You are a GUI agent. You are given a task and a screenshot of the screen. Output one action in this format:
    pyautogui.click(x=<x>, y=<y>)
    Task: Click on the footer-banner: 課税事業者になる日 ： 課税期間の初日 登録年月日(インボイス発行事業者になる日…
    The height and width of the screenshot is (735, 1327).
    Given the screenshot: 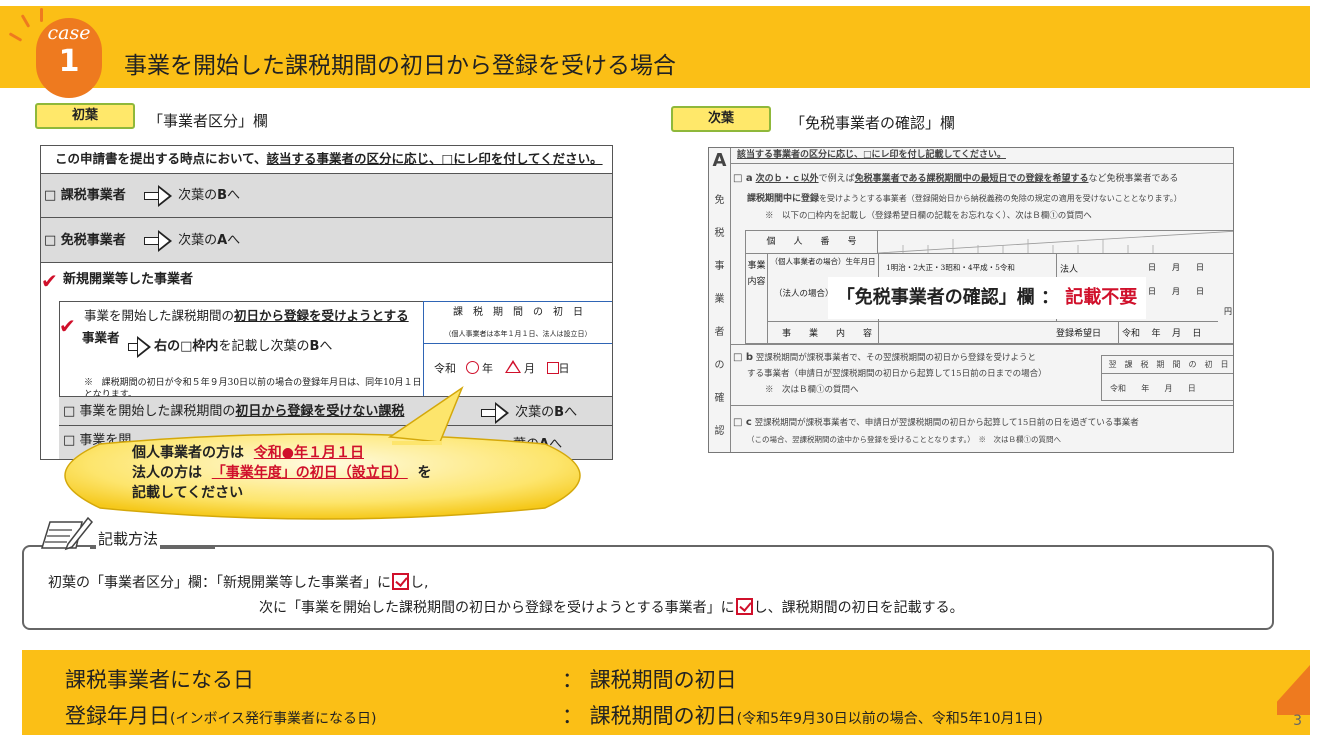 What is the action you would take?
    pyautogui.click(x=666, y=692)
    